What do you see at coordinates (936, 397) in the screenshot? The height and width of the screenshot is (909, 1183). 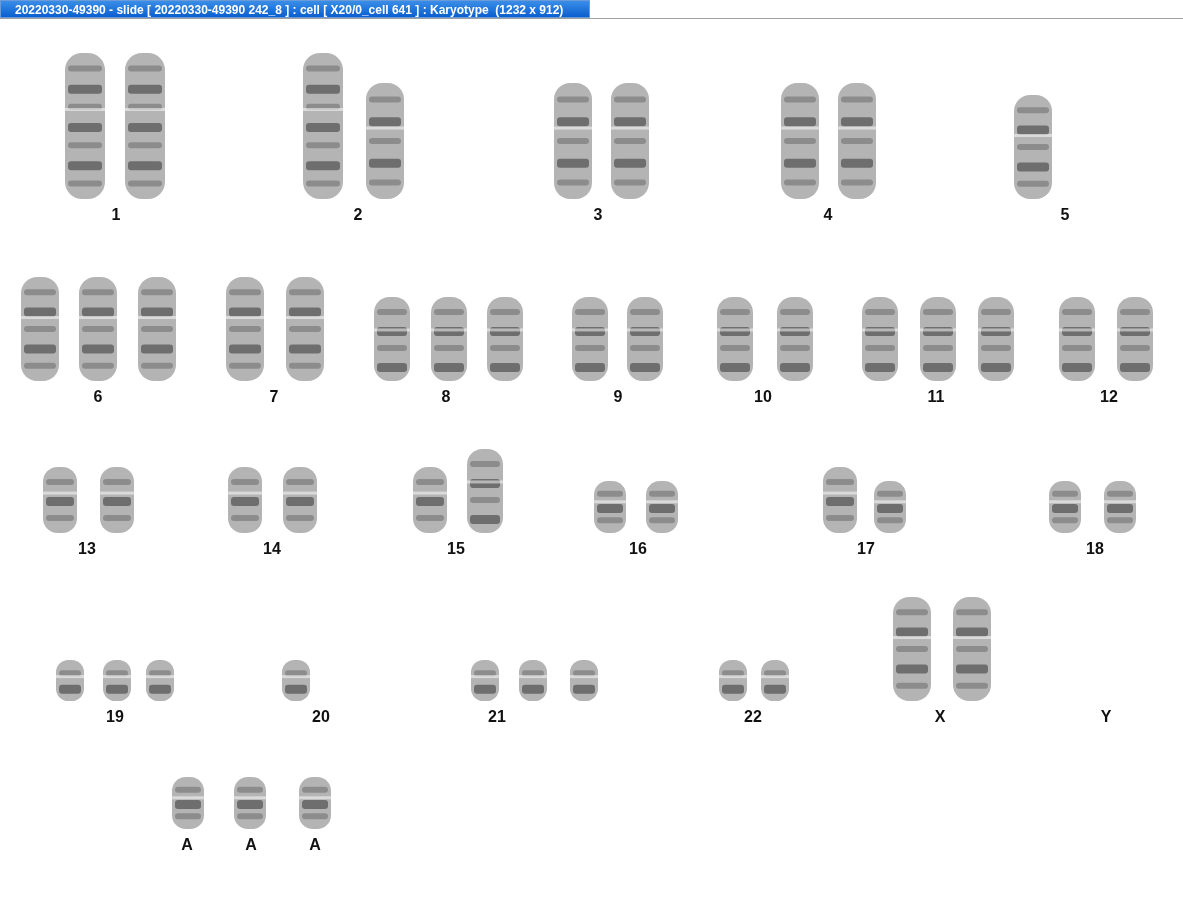 I see `chromosome-label: 11` at bounding box center [936, 397].